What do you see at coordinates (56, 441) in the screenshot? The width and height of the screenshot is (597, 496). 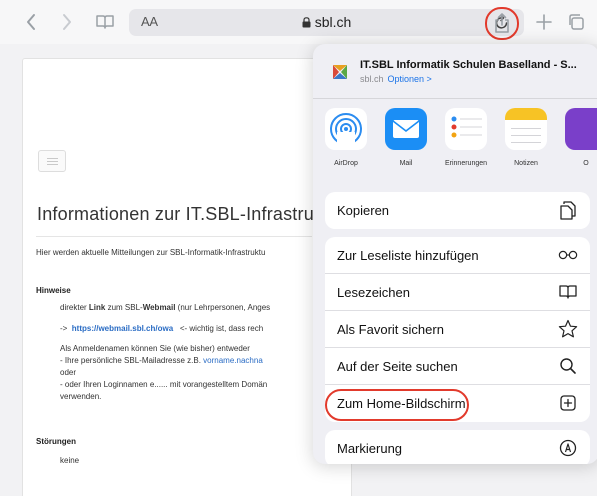 I see `stoerungen-heading: Störungen` at bounding box center [56, 441].